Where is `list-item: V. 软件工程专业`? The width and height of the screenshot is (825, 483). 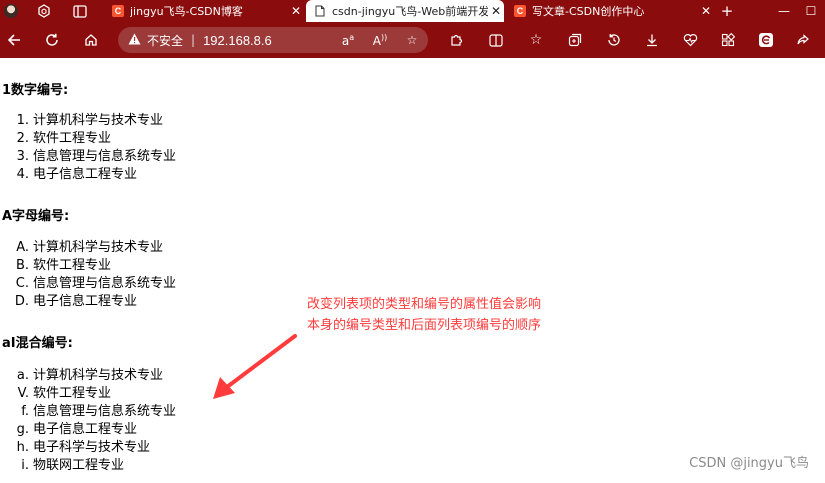 list-item: V. 软件工程专业 is located at coordinates (88, 394).